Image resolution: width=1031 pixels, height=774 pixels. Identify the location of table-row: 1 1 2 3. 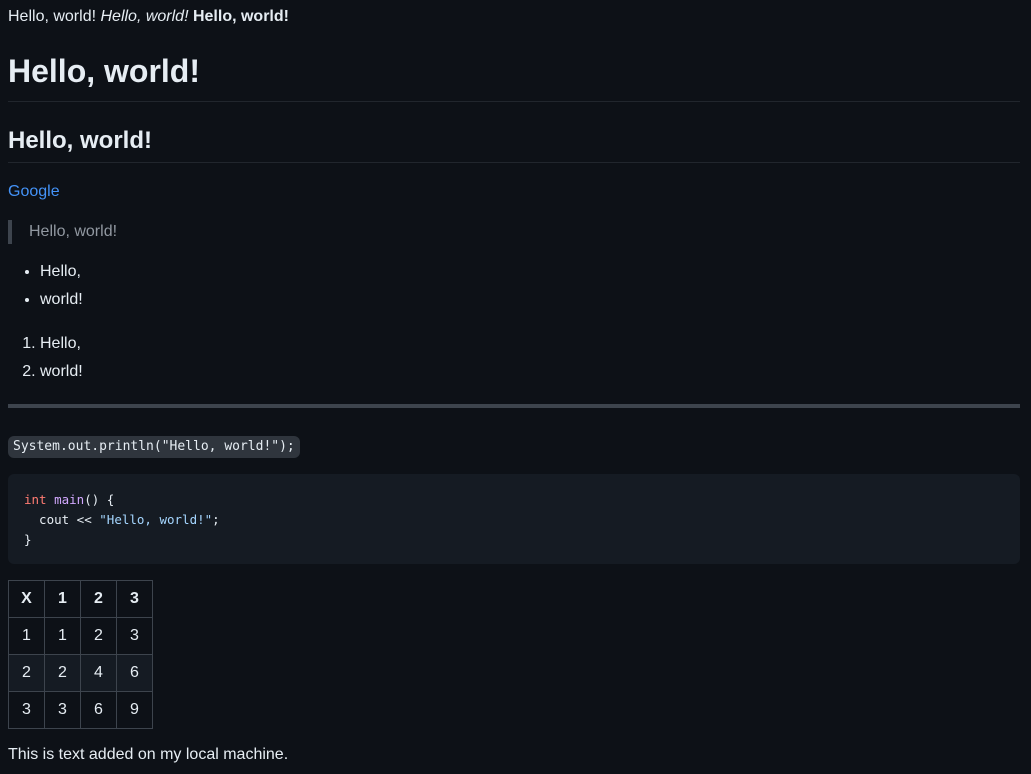
(80, 636).